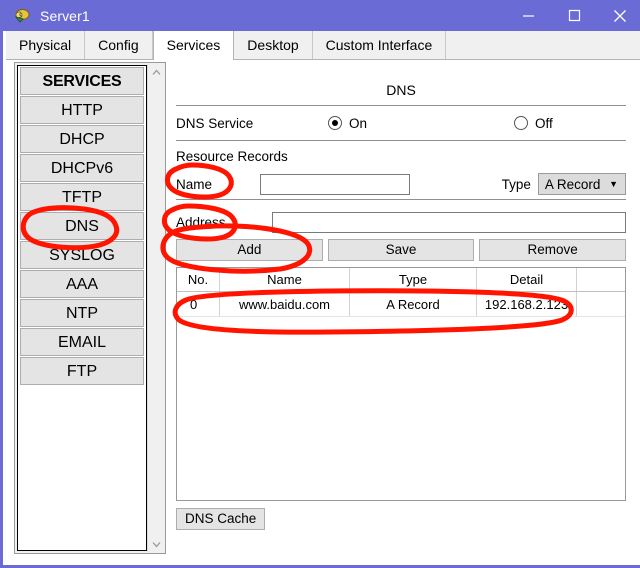 The height and width of the screenshot is (568, 640). What do you see at coordinates (401, 199) in the screenshot?
I see `divider-name` at bounding box center [401, 199].